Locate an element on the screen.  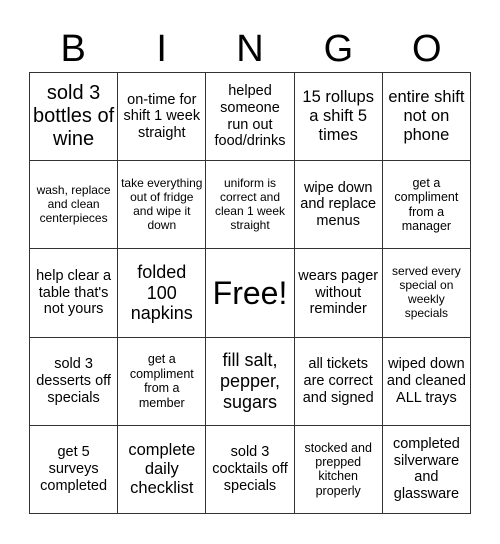
free-space-cell: Free! is located at coordinates (250, 293).